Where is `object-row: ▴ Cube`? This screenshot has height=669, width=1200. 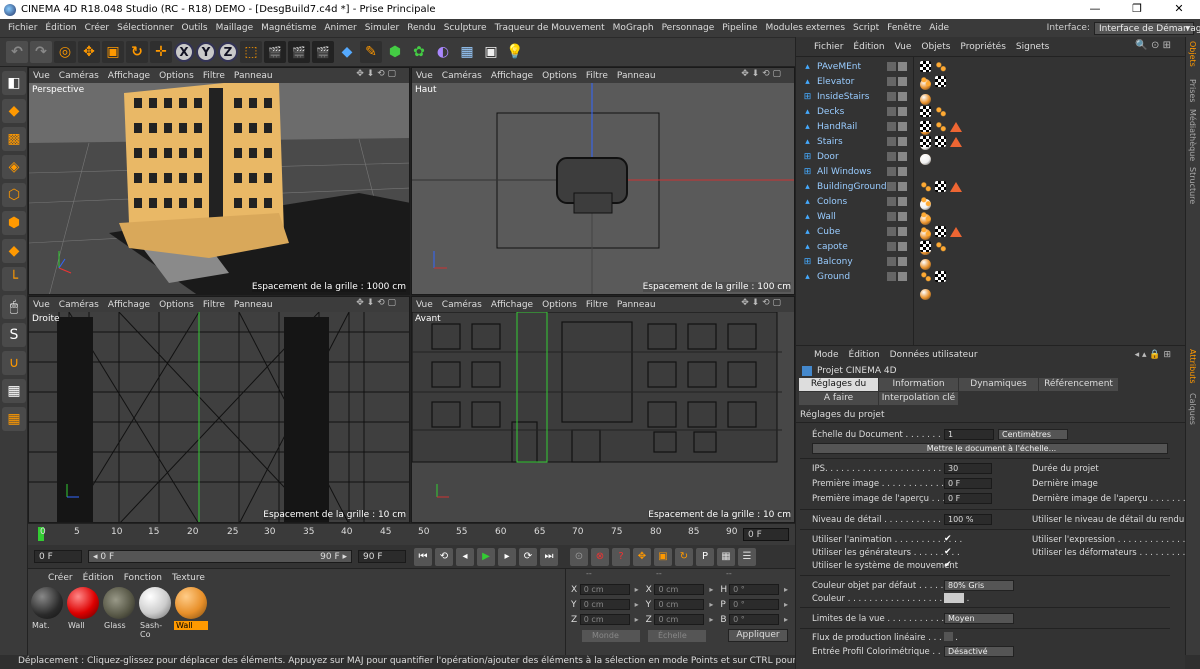 object-row: ▴ Cube is located at coordinates (992, 239).